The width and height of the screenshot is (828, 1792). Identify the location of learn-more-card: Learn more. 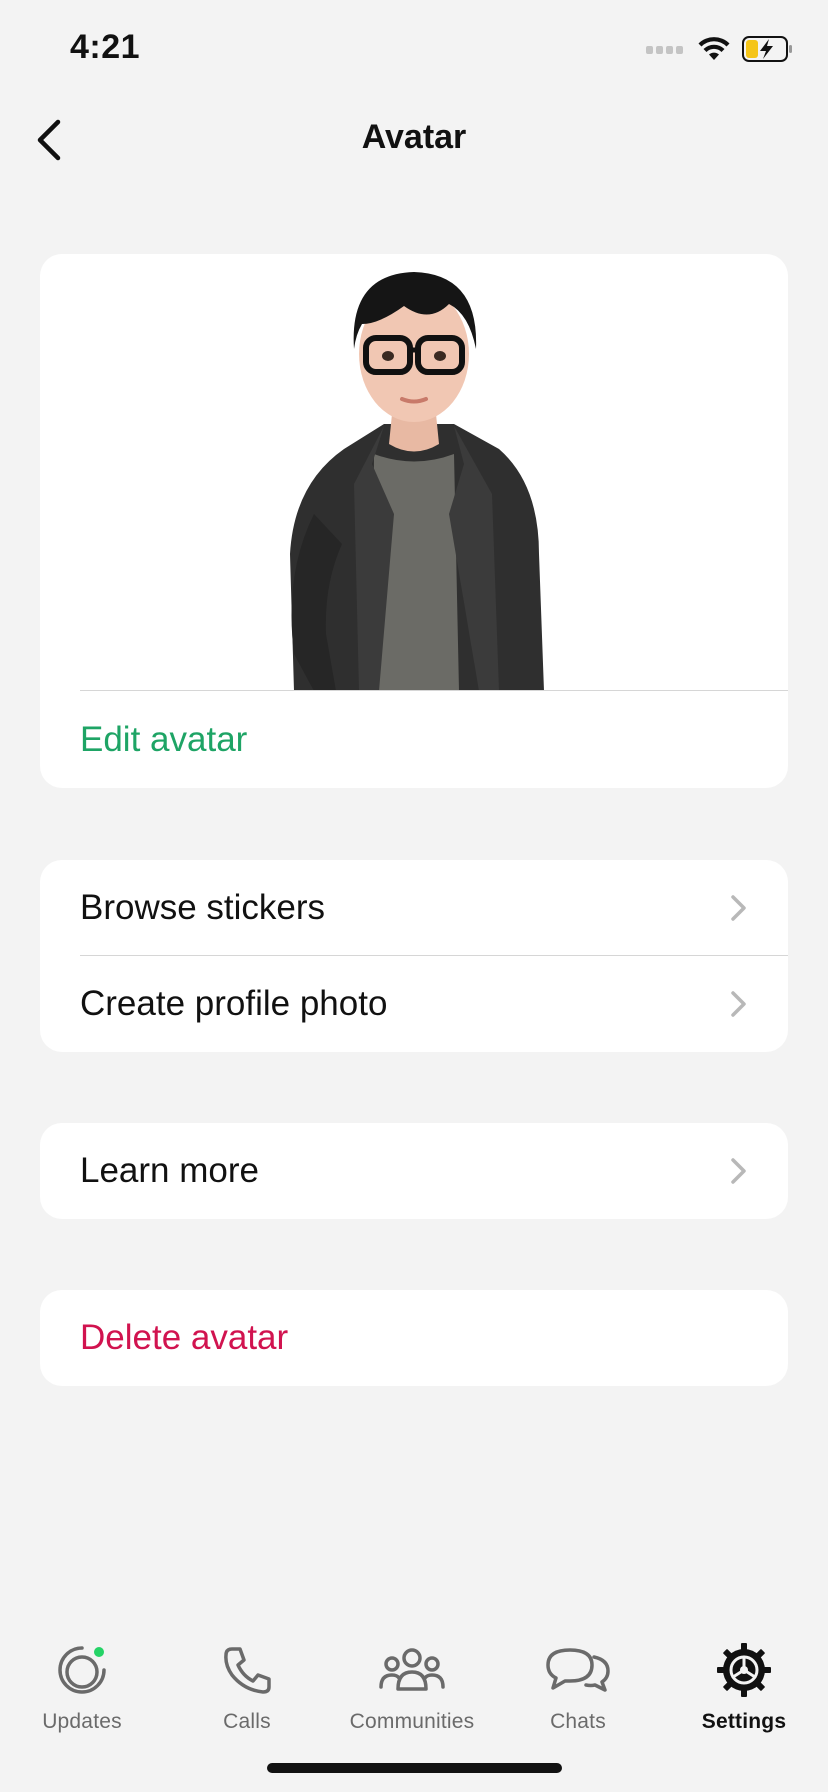
(414, 1171).